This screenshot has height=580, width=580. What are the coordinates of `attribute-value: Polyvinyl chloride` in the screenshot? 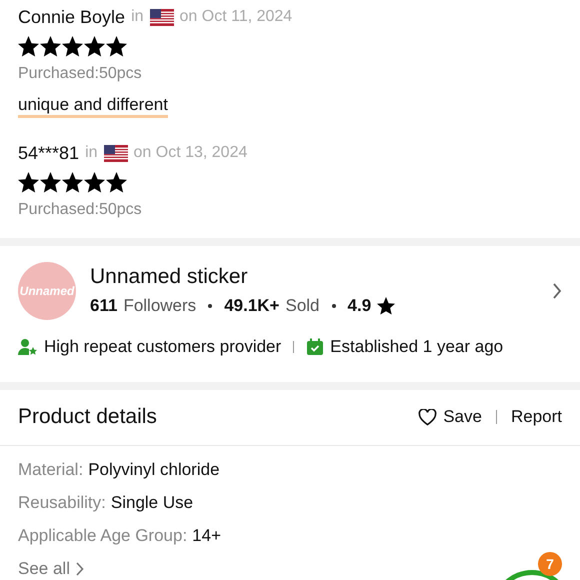 It's located at (154, 470).